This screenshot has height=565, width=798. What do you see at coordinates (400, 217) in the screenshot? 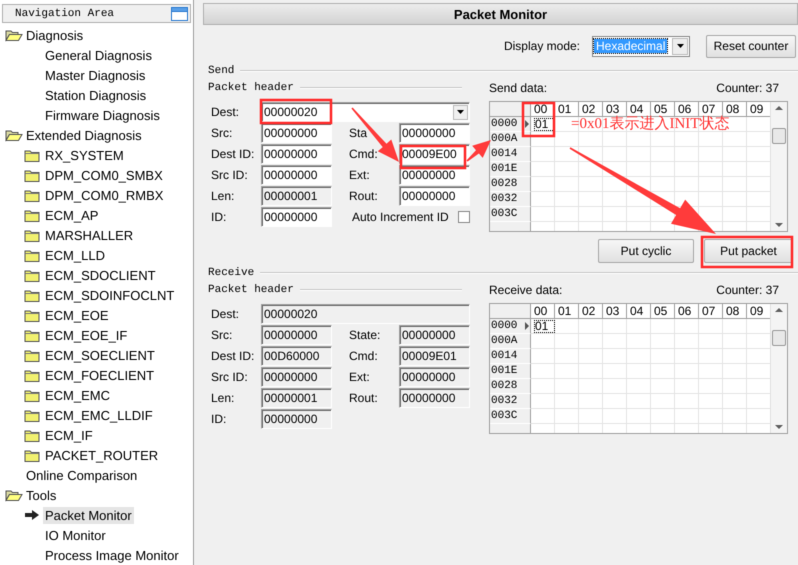
I see `checkbox-label: Auto Increment ID` at bounding box center [400, 217].